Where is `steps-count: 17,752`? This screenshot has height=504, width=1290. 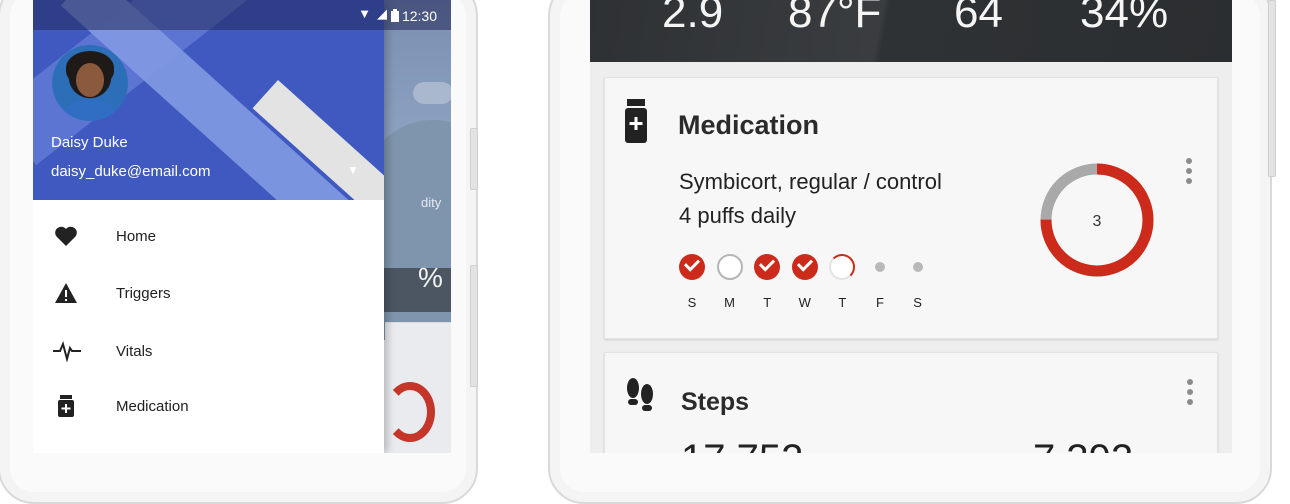
steps-count: 17,752 is located at coordinates (742, 445).